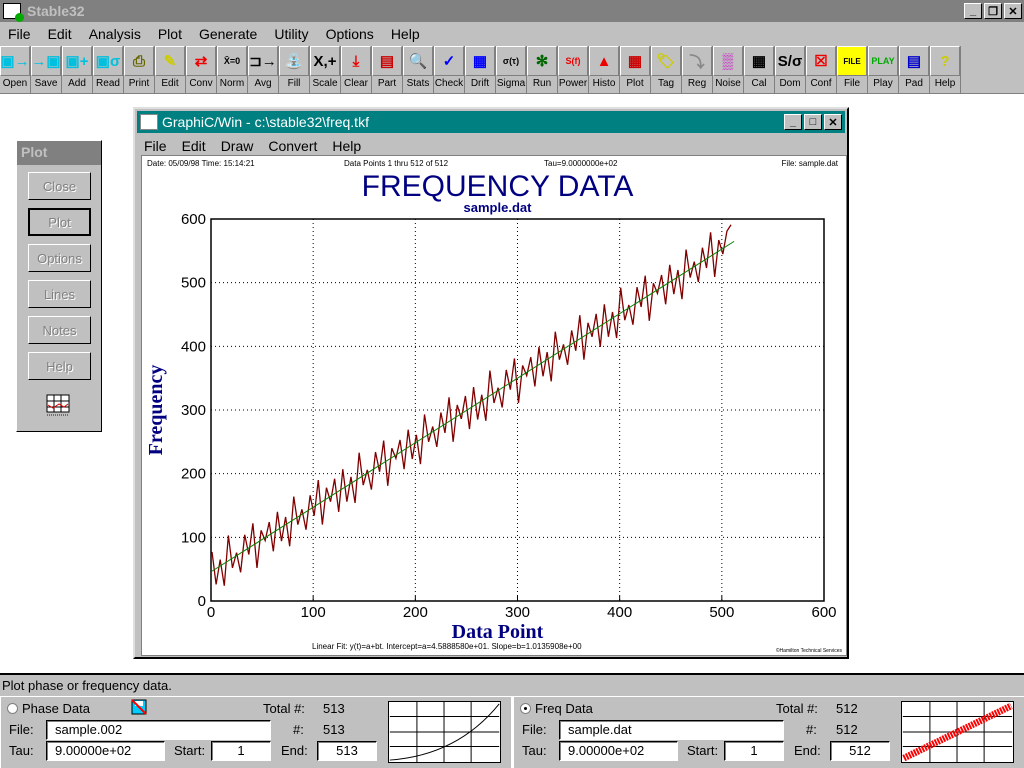 This screenshot has width=1024, height=768. I want to click on graphic-menu-draw: Draw, so click(237, 146).